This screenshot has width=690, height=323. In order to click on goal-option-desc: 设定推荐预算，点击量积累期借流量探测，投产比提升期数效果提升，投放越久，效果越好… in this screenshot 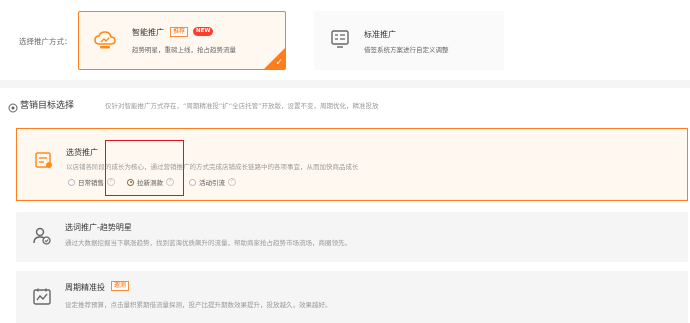, I will do `click(198, 305)`.